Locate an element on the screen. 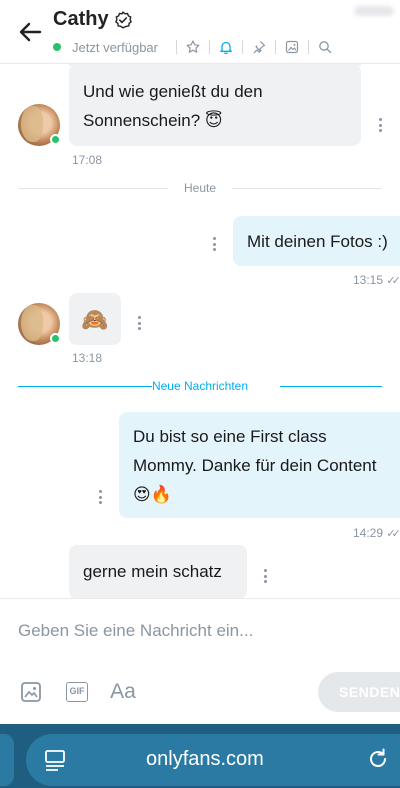  status-row: Jetzt verfügbar is located at coordinates (193, 47).